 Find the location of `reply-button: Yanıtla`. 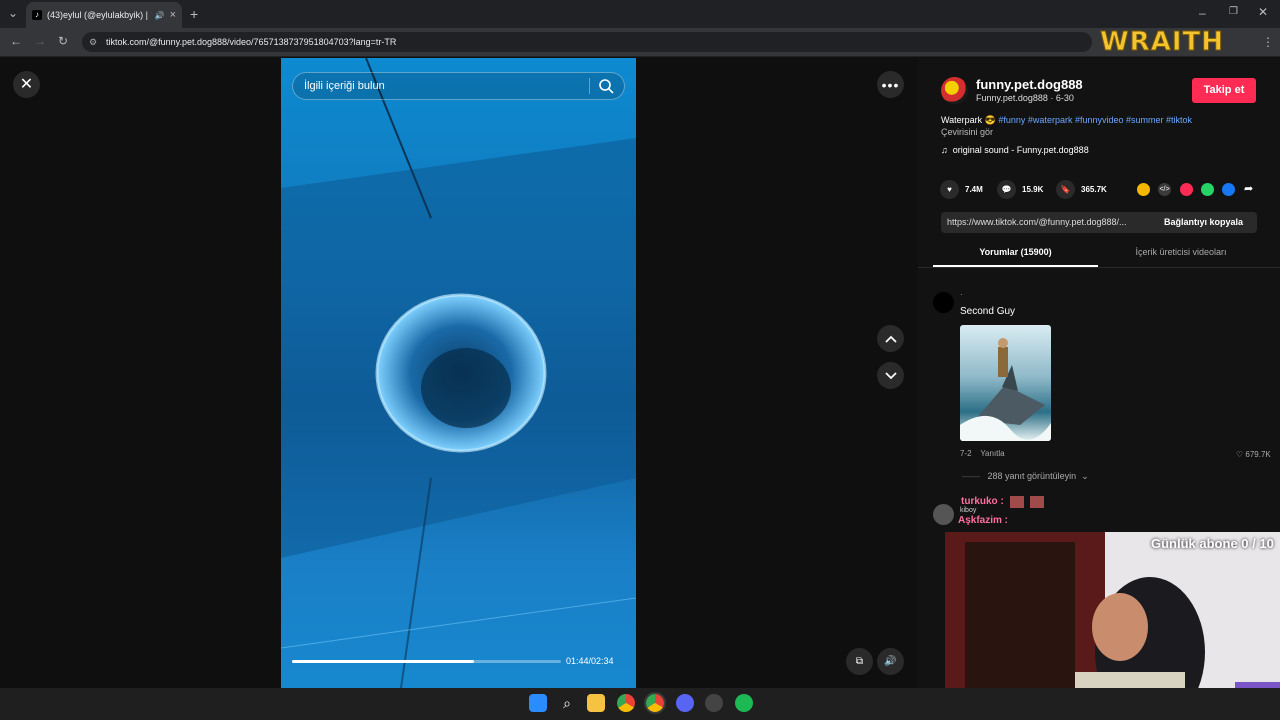

reply-button: Yanıtla is located at coordinates (992, 453).